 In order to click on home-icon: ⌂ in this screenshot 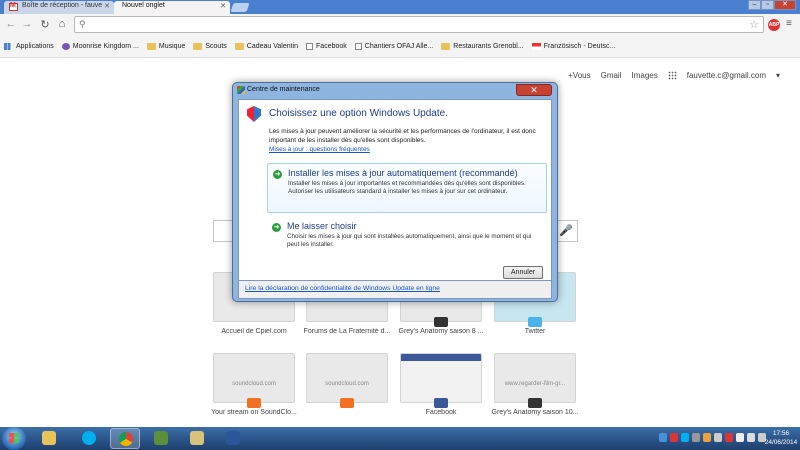, I will do `click(62, 24)`.